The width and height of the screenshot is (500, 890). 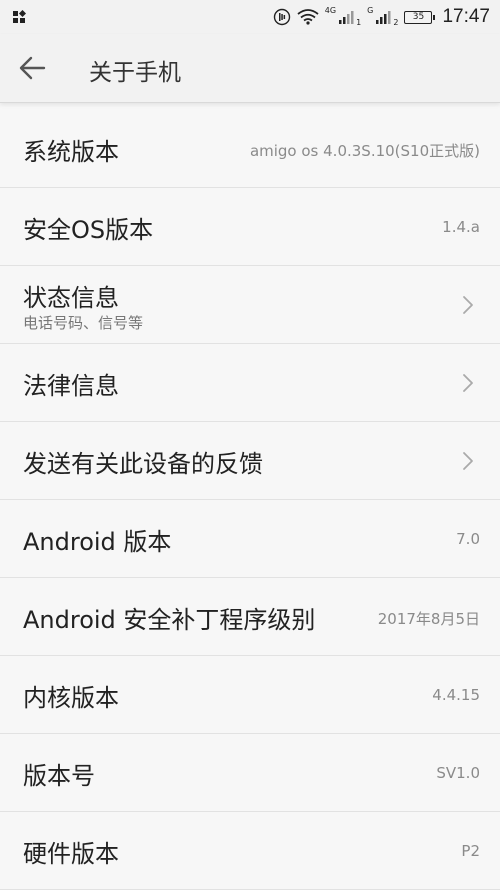 I want to click on list-item-android-version: Android 版本 7.0, so click(x=250, y=539).